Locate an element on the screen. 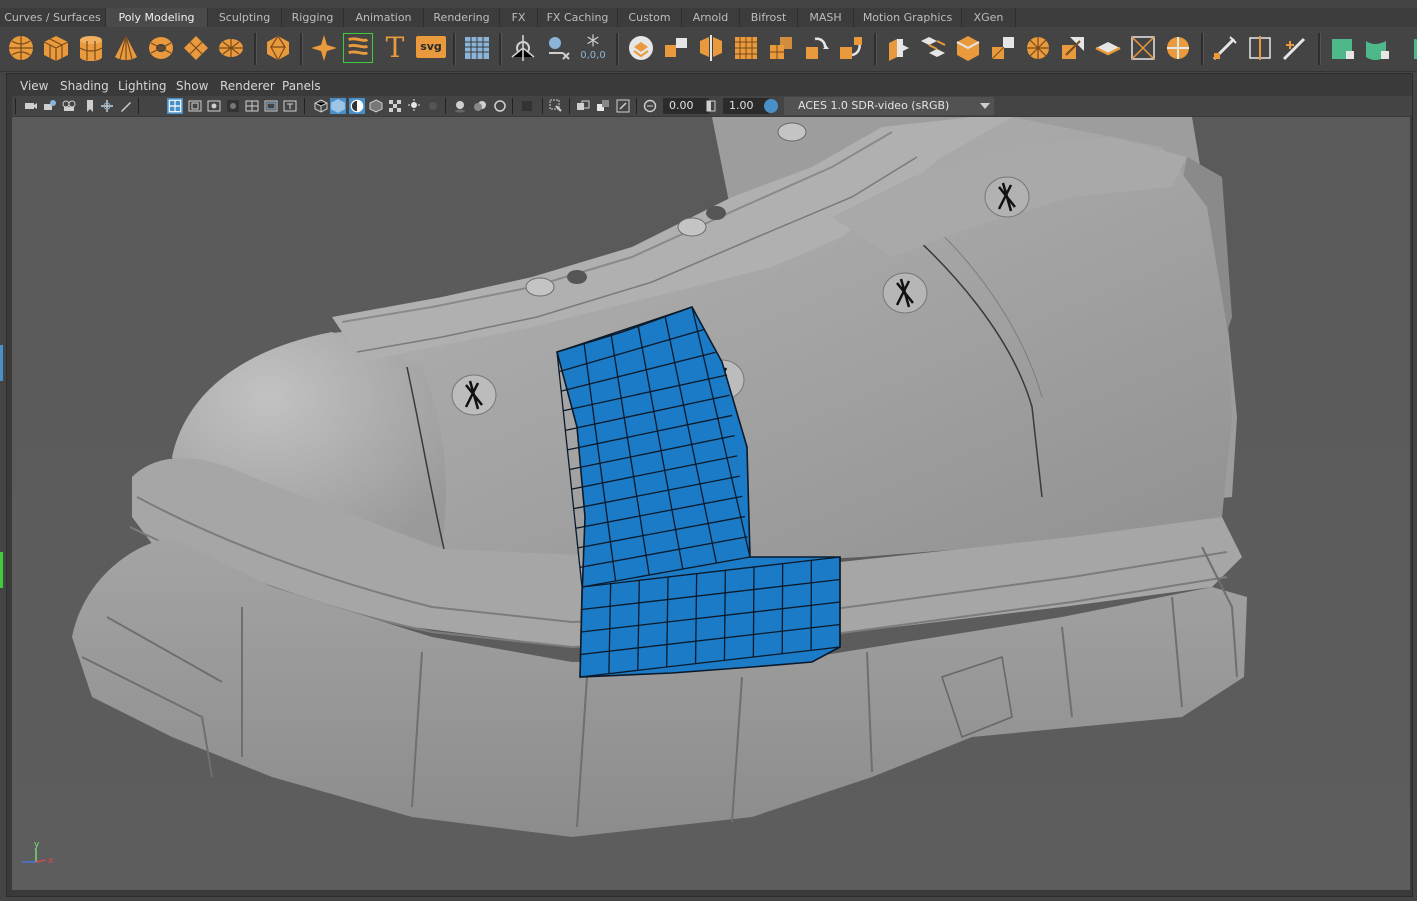 The height and width of the screenshot is (901, 1417). wireframe-mode-icon is located at coordinates (321, 106).